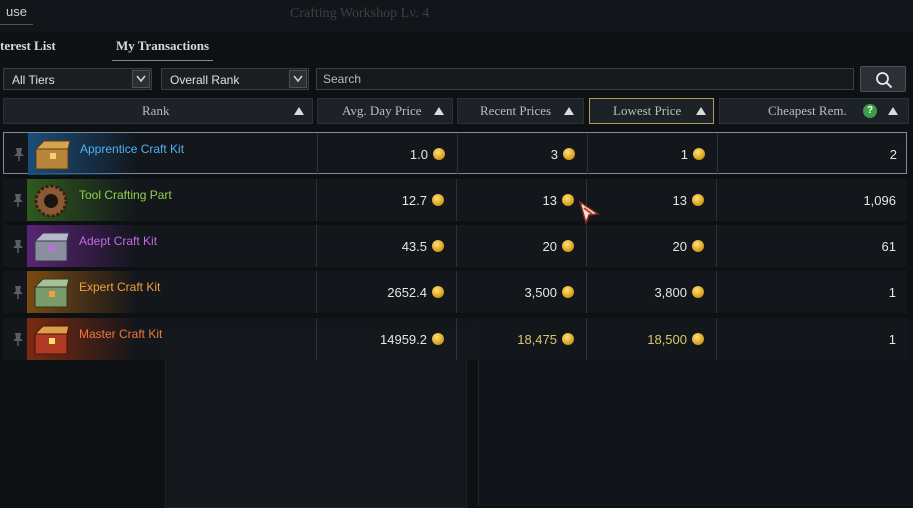  Describe the element at coordinates (33, 80) in the screenshot. I see `tier-select-value: All Tiers` at that location.